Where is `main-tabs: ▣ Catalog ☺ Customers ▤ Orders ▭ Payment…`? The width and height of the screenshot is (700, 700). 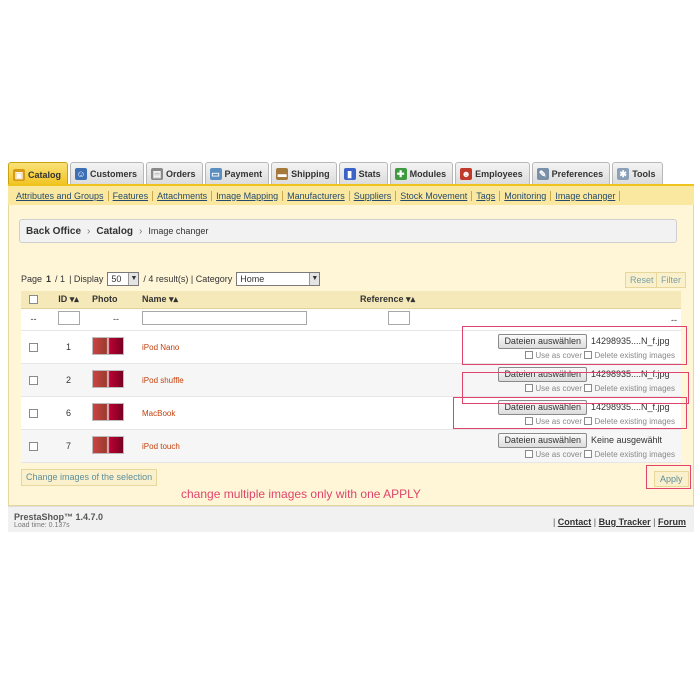 main-tabs: ▣ Catalog ☺ Customers ▤ Orders ▭ Payment… is located at coordinates (335, 174).